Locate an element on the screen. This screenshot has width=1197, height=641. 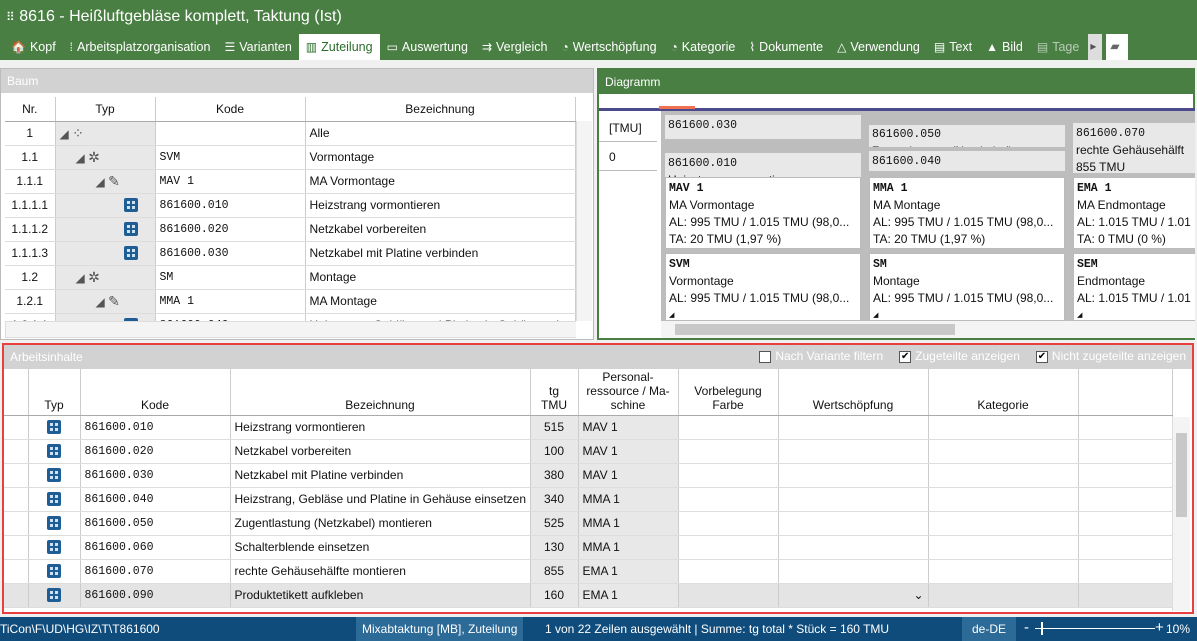
tree-row: 1.1.1 ◢ ✎ MAV 1 MA Vormontage is located at coordinates (290, 181).